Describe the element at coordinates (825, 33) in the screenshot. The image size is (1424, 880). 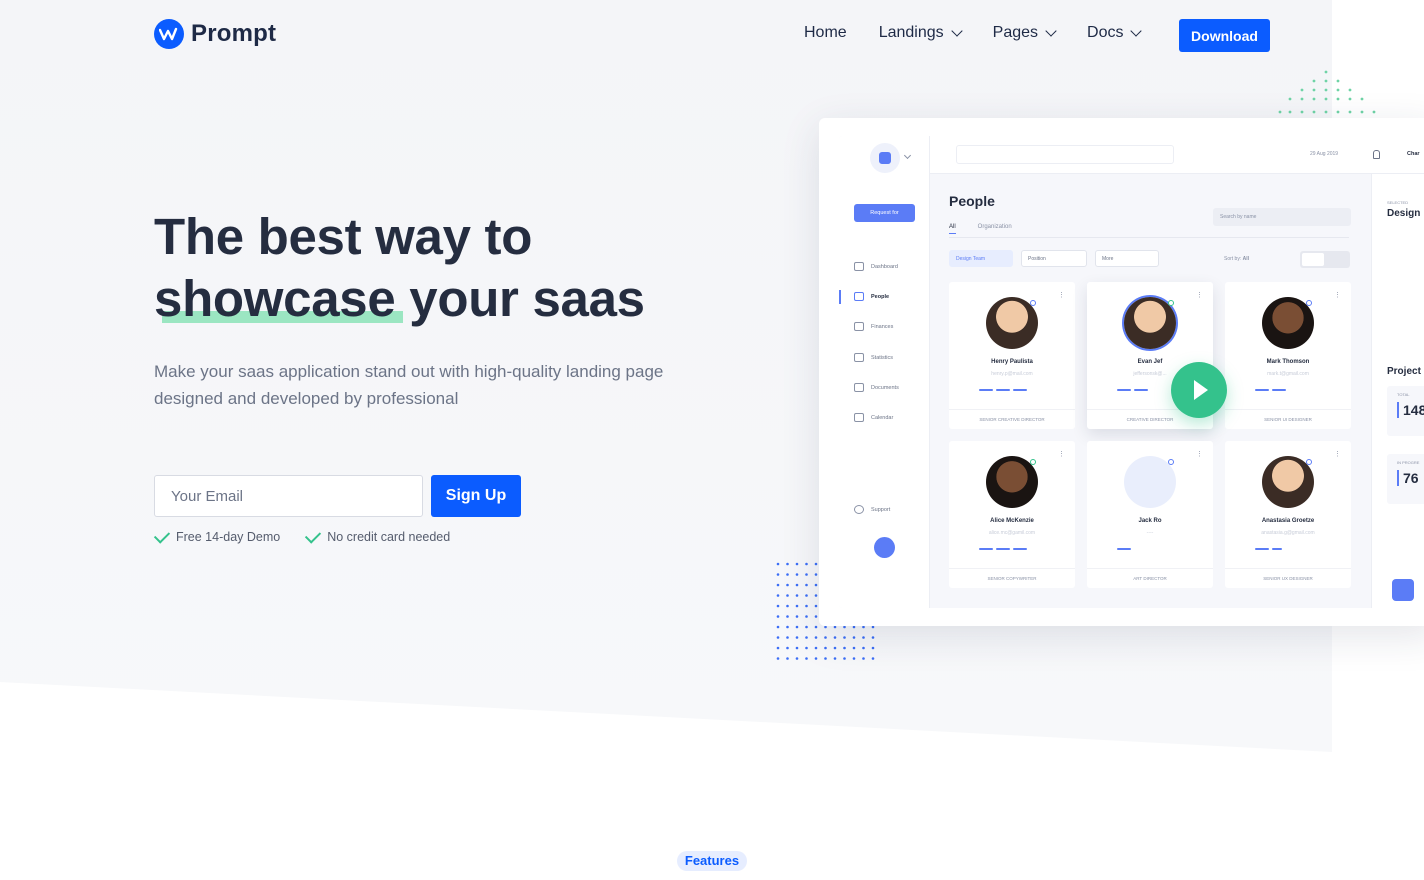
I see `nav-home: Home` at that location.